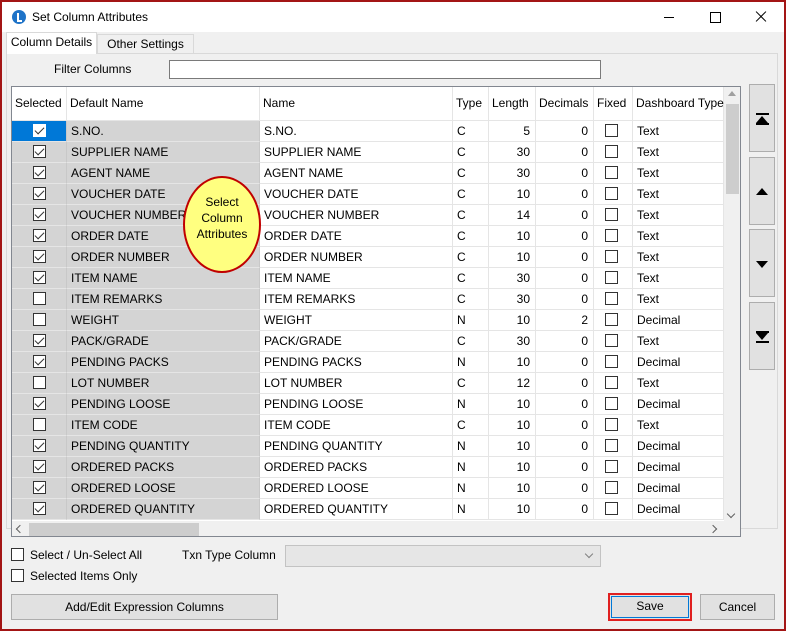  What do you see at coordinates (385, 69) in the screenshot?
I see `filter-columns-input` at bounding box center [385, 69].